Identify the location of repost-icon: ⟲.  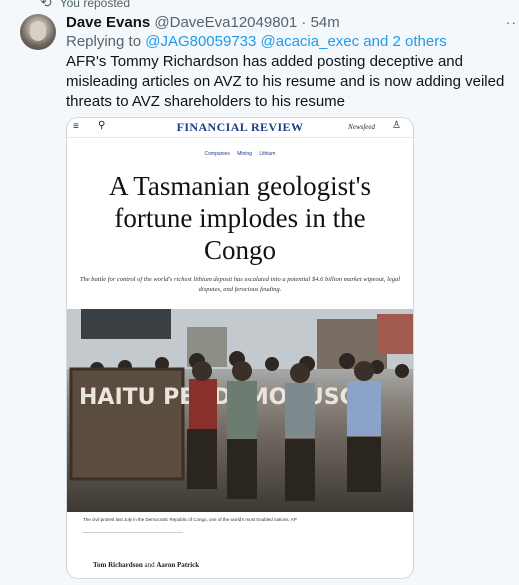
(46, 5).